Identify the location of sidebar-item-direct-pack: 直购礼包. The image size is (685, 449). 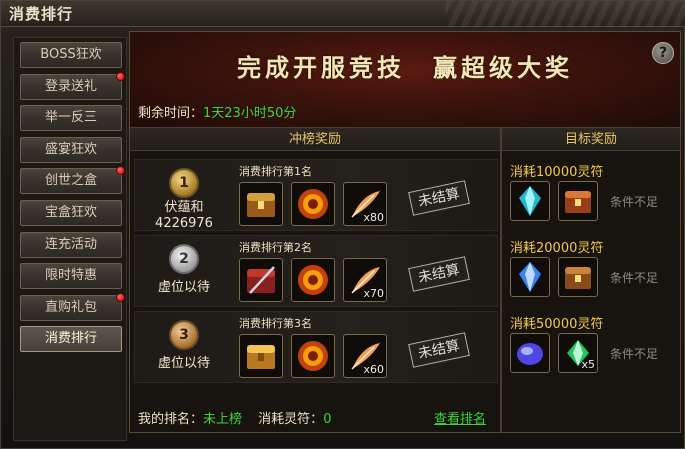
(72, 306).